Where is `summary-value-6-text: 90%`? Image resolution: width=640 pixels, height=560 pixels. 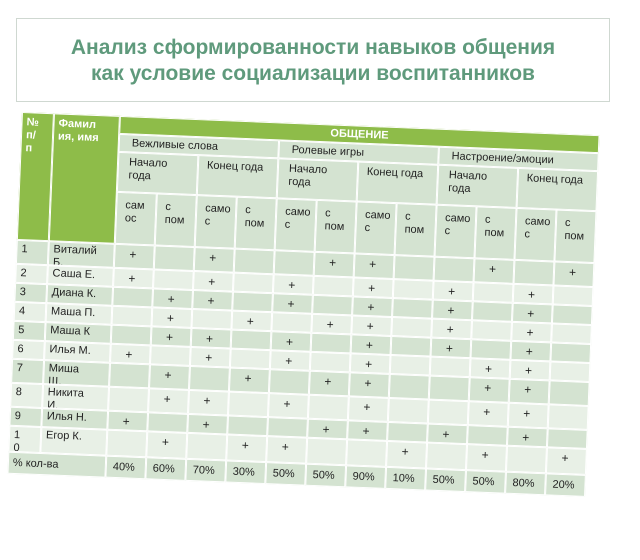 summary-value-6-text: 90% is located at coordinates (363, 477).